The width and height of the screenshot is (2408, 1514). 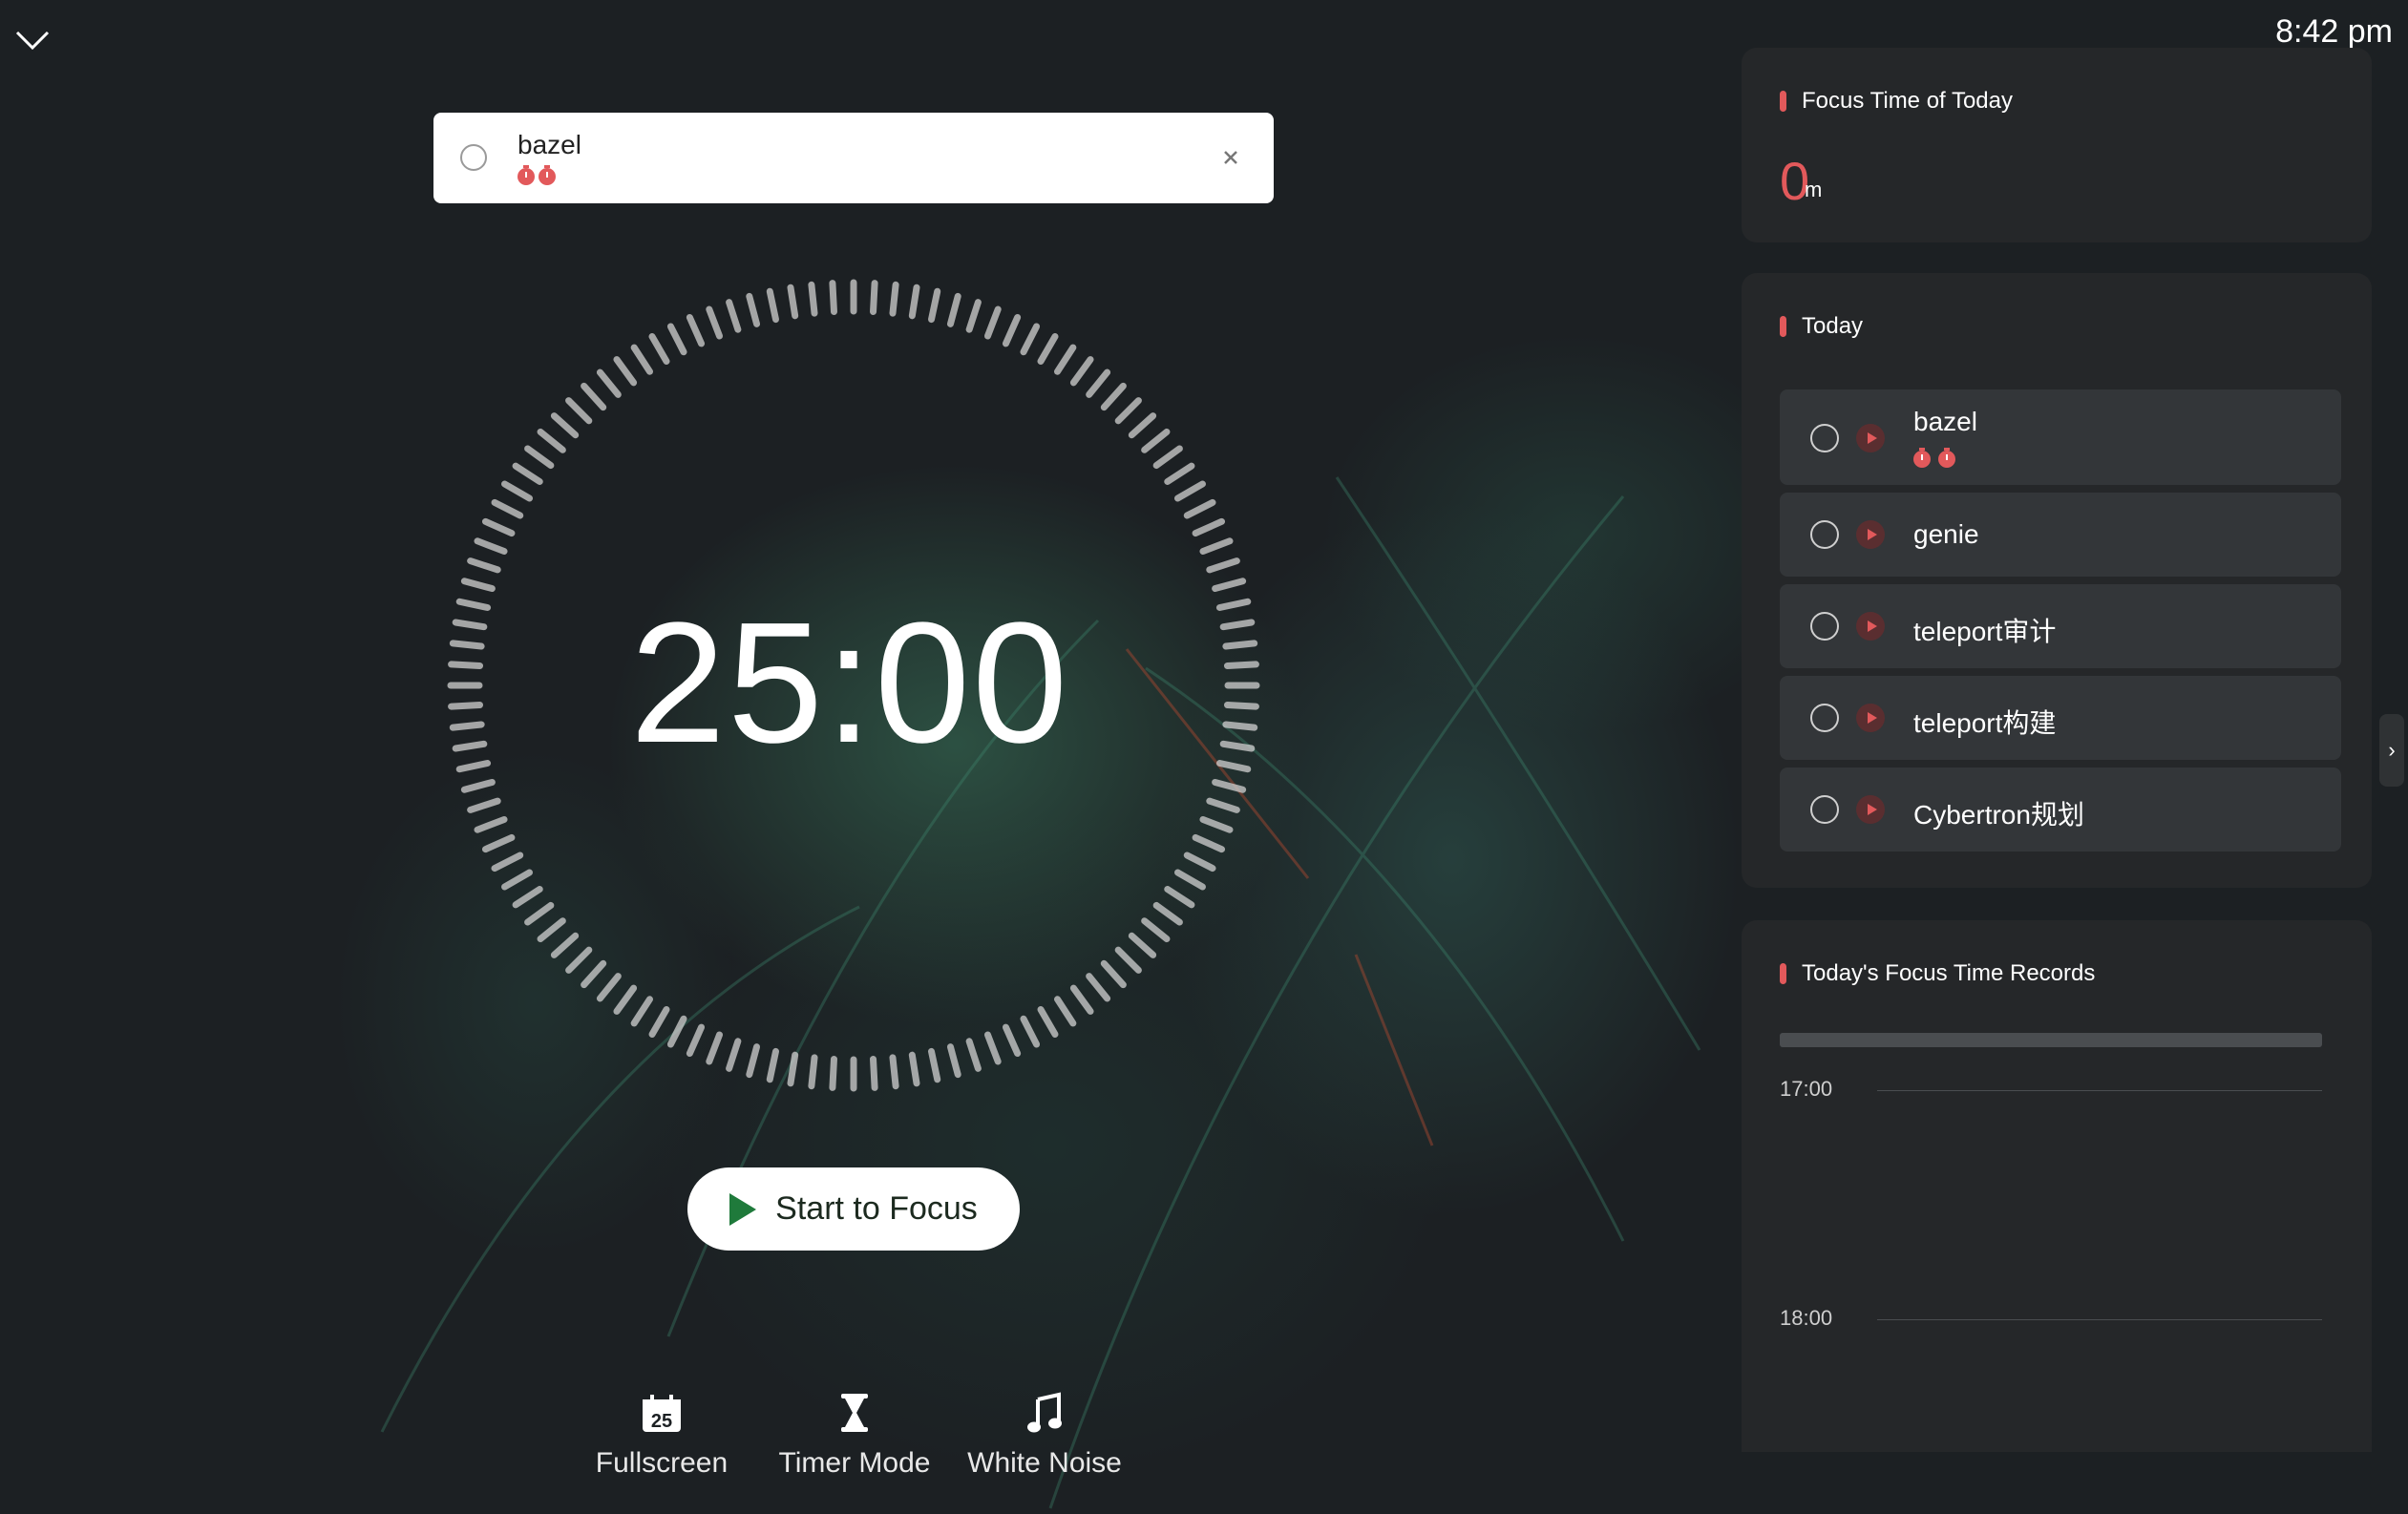 I want to click on fullscreen-button: 25 Fullscreen, so click(x=661, y=1432).